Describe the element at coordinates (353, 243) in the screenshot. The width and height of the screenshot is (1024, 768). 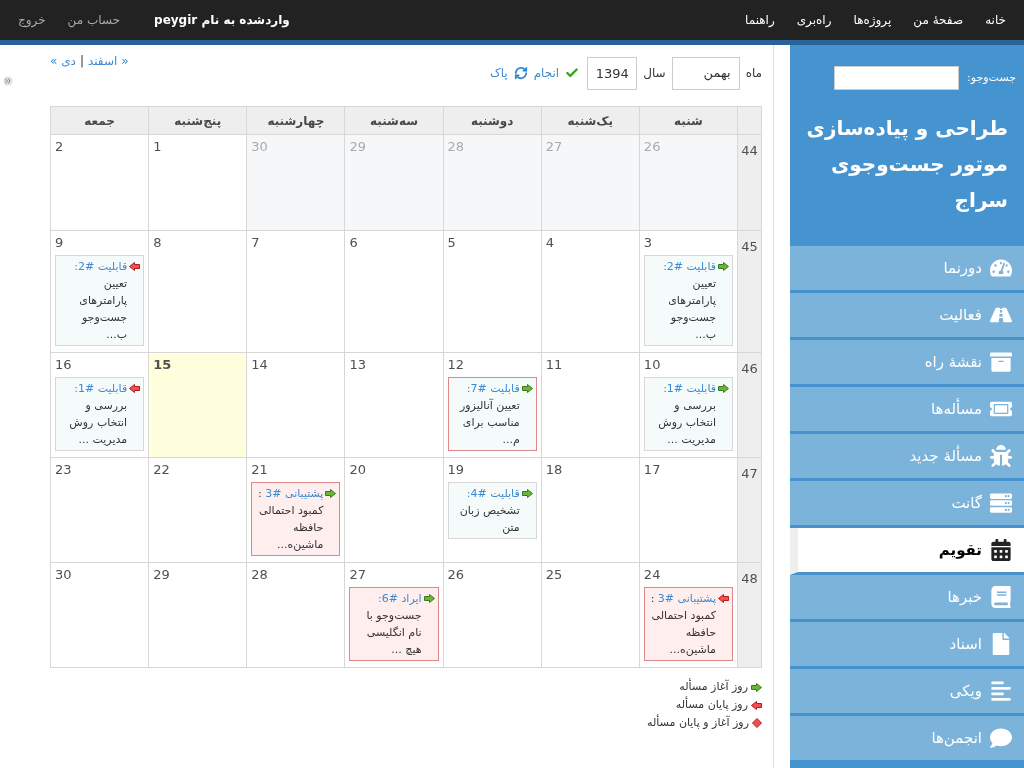
I see `day-number: 6` at that location.